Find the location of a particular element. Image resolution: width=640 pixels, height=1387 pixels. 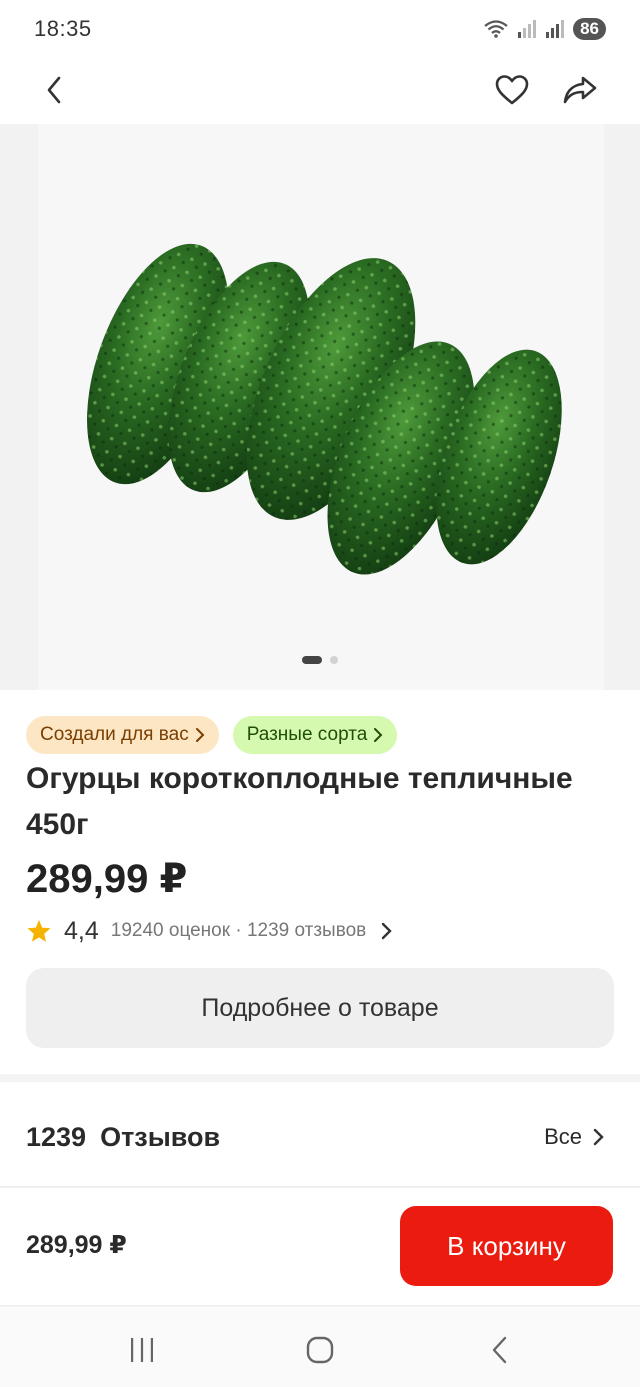

bottom-bar-divider is located at coordinates (320, 1187).